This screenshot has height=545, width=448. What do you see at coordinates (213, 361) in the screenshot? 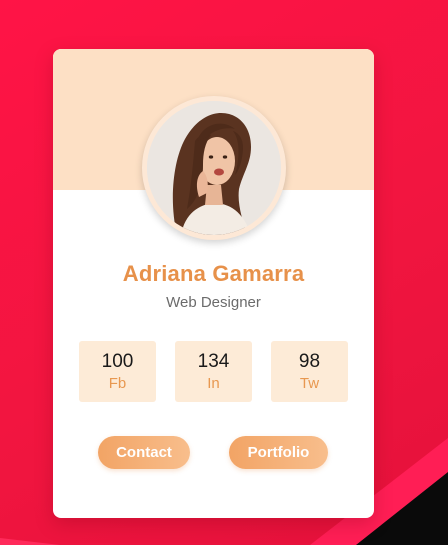
I see `stat-value: 134` at bounding box center [213, 361].